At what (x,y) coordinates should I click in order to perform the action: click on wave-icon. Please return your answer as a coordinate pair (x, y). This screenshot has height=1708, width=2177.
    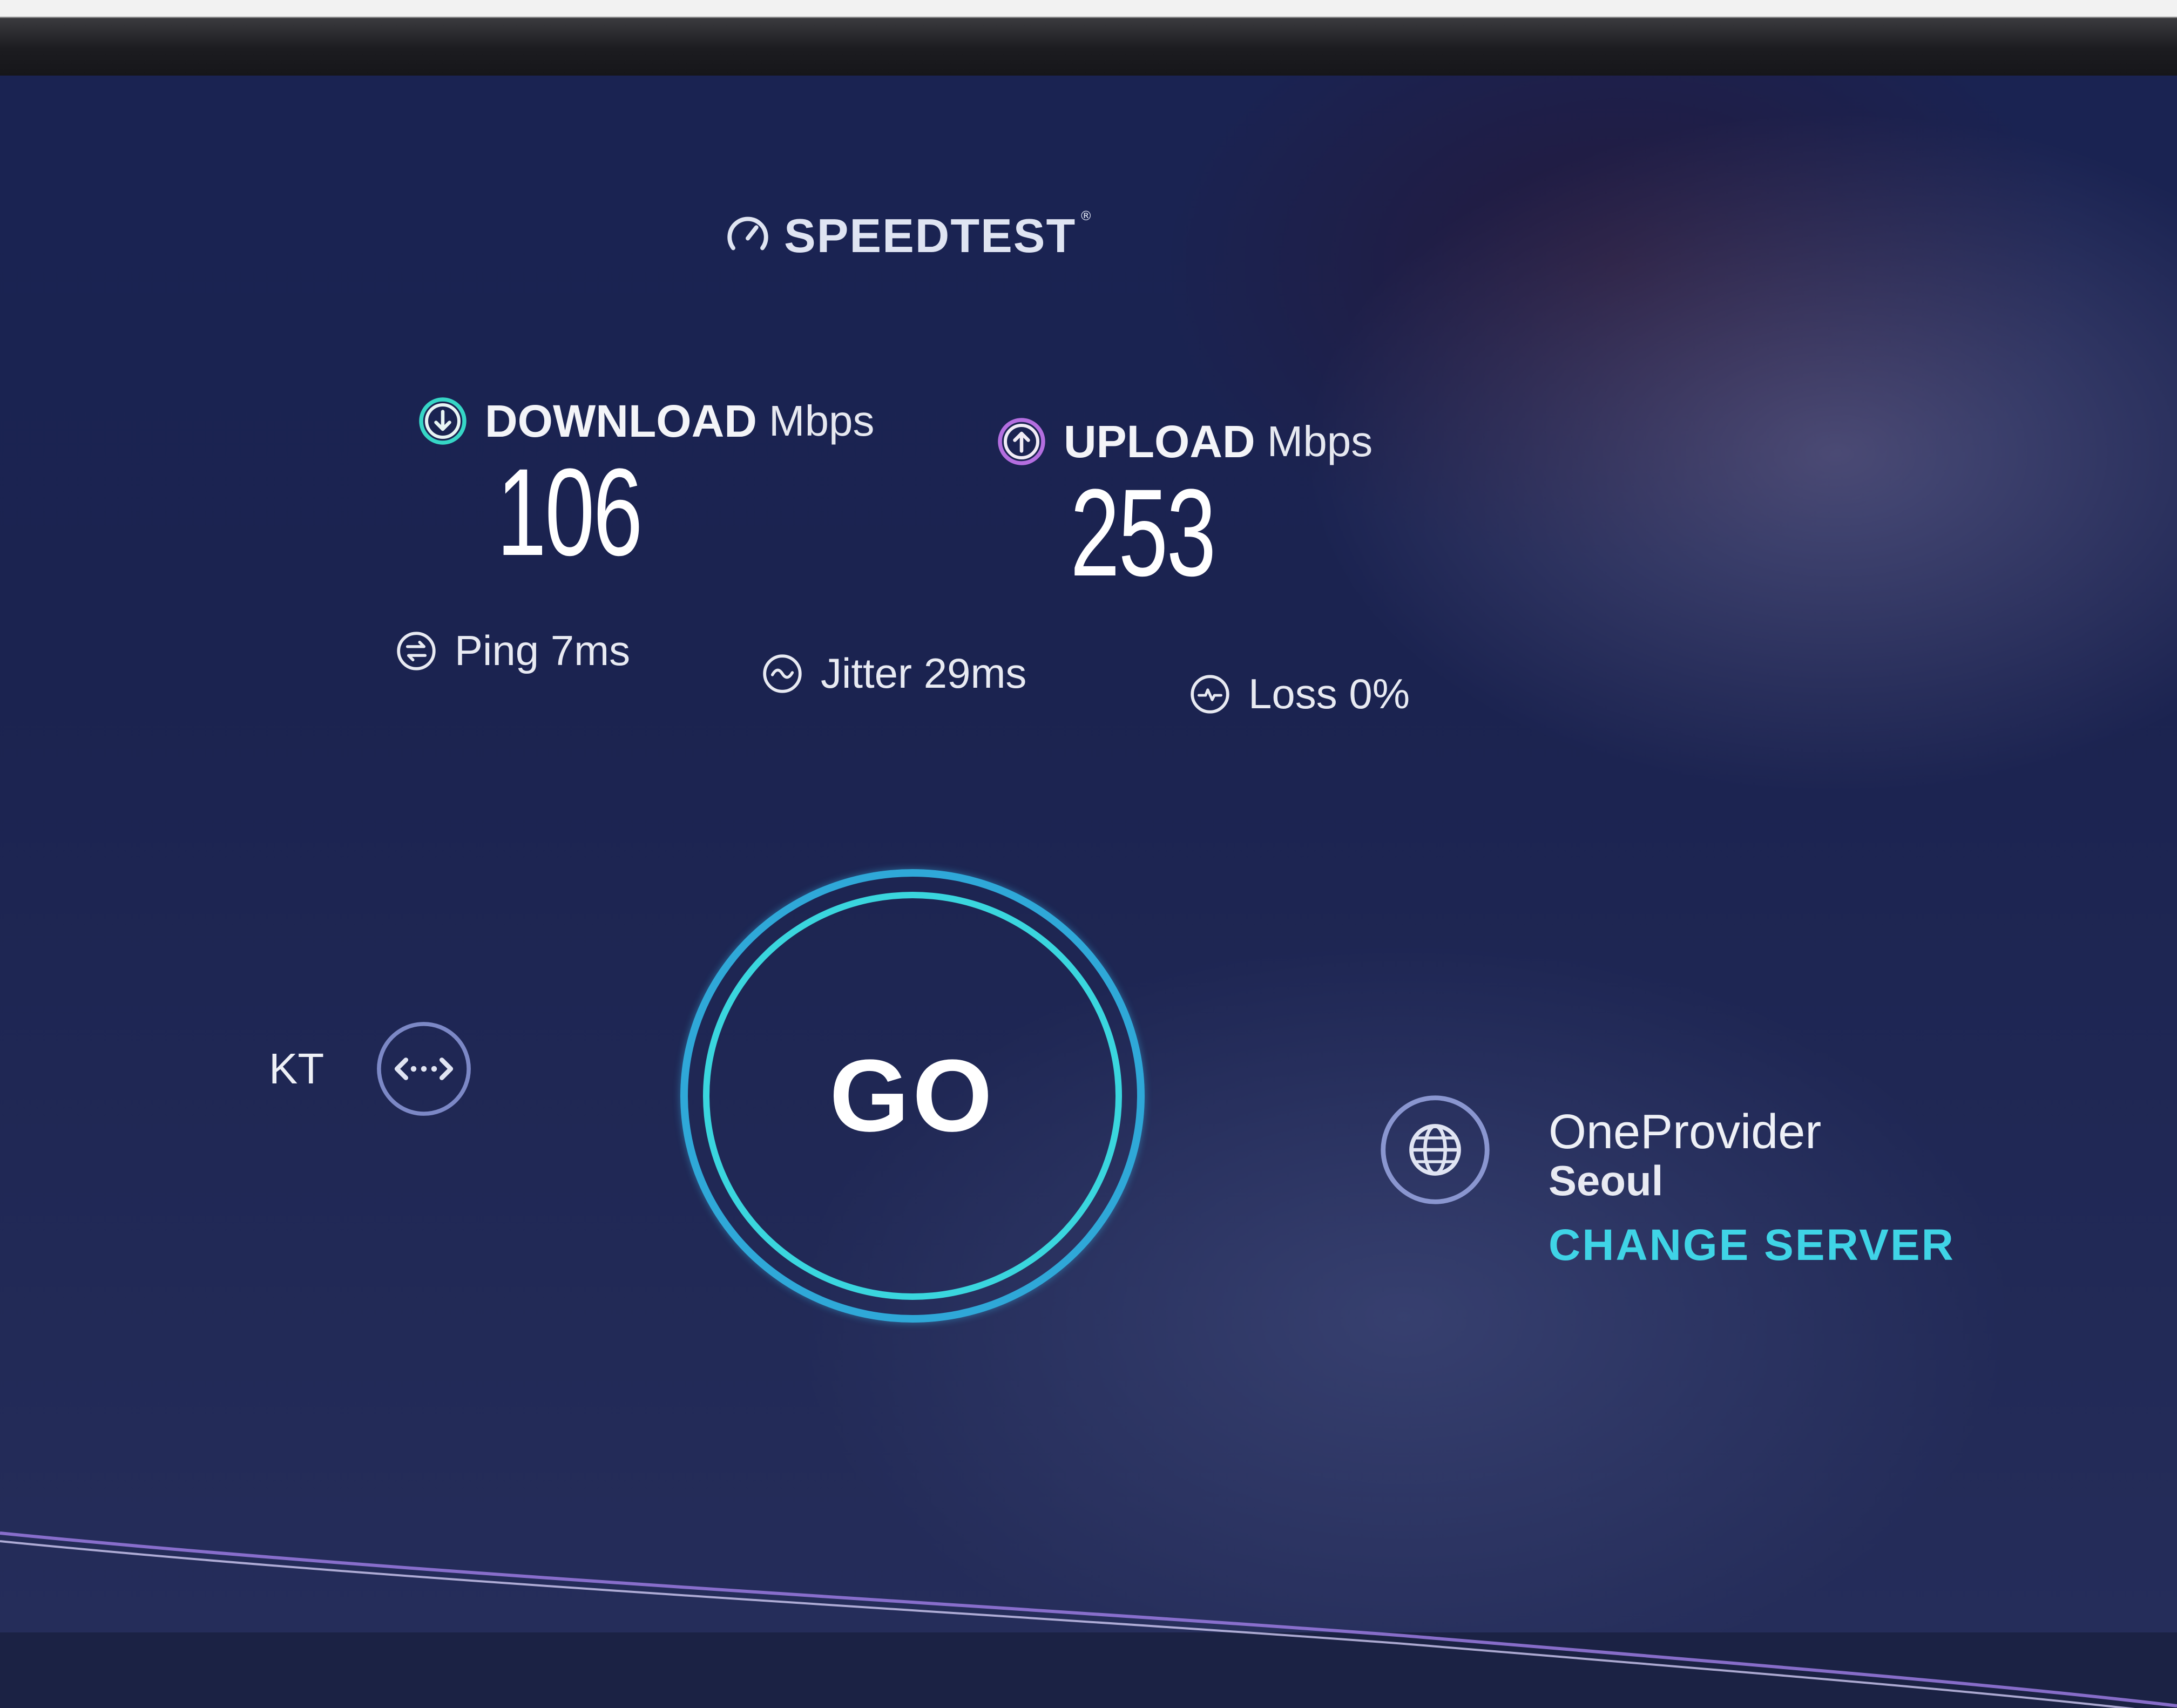
    Looking at the image, I should click on (782, 673).